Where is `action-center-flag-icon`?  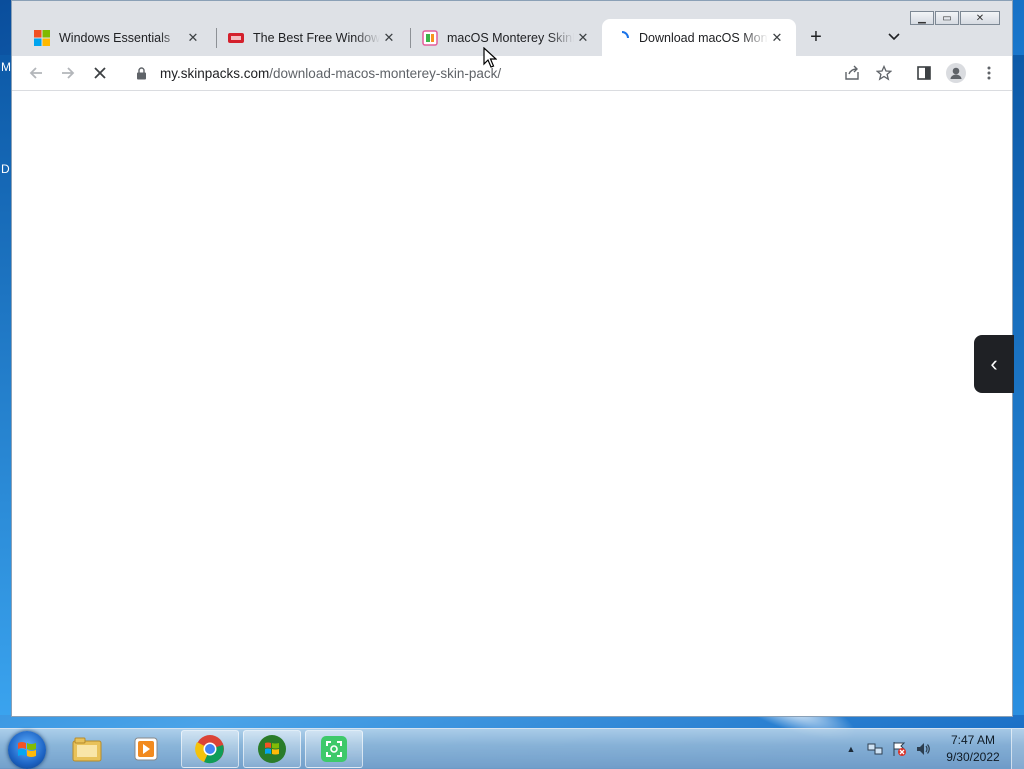 action-center-flag-icon is located at coordinates (899, 749).